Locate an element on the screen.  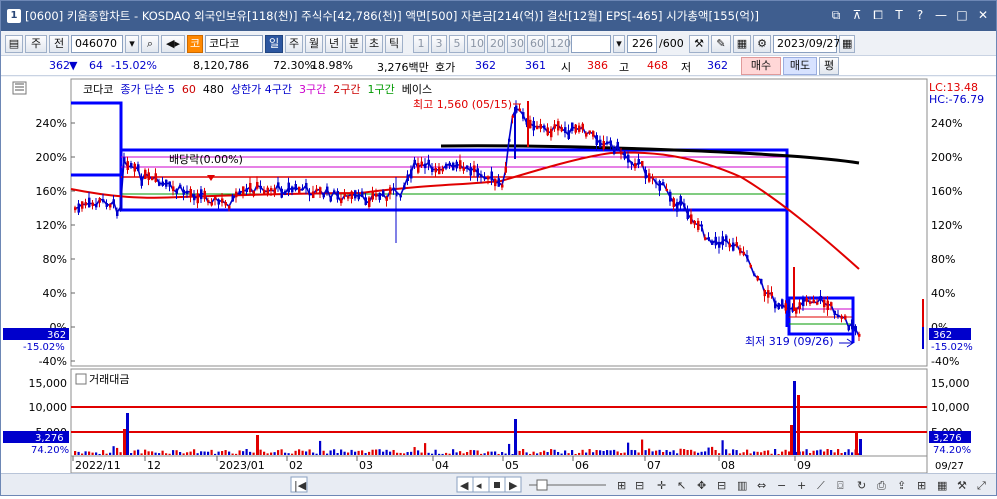
cursor-icon: ↖ is located at coordinates (681, 485).